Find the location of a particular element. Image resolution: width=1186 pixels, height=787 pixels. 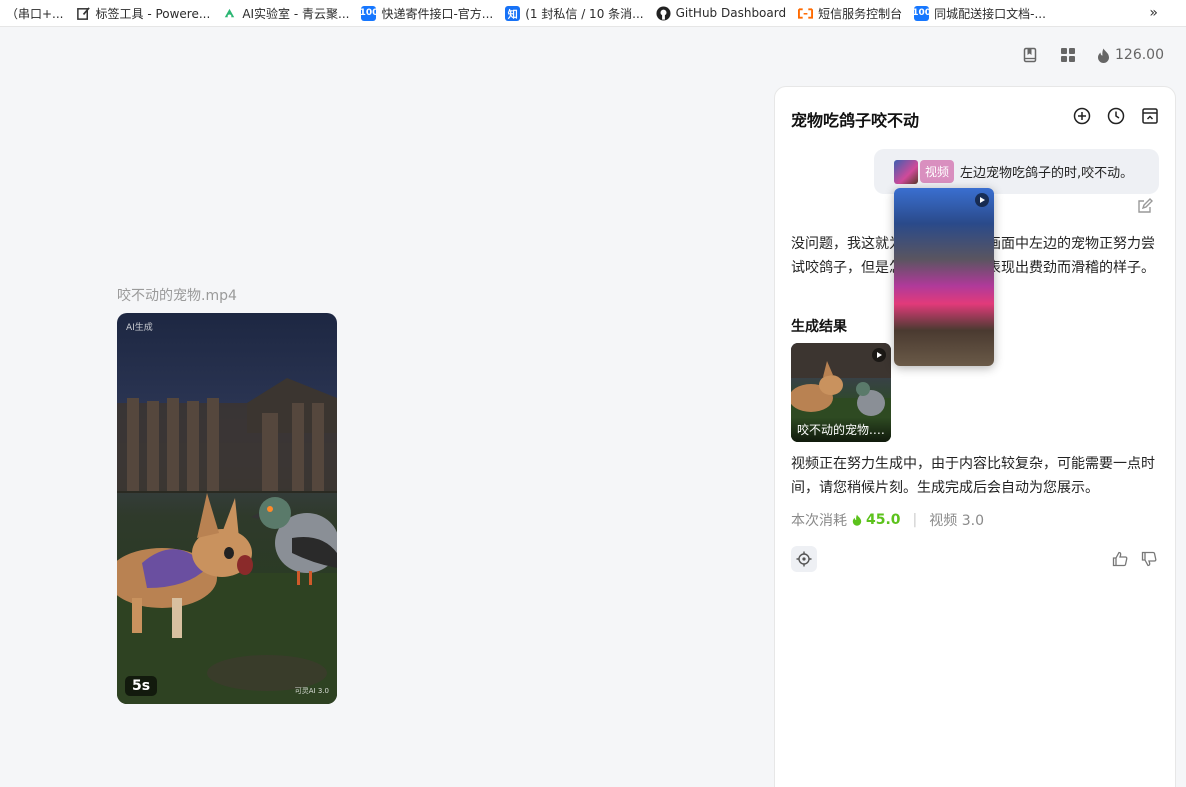

book-icon is located at coordinates (1030, 55).